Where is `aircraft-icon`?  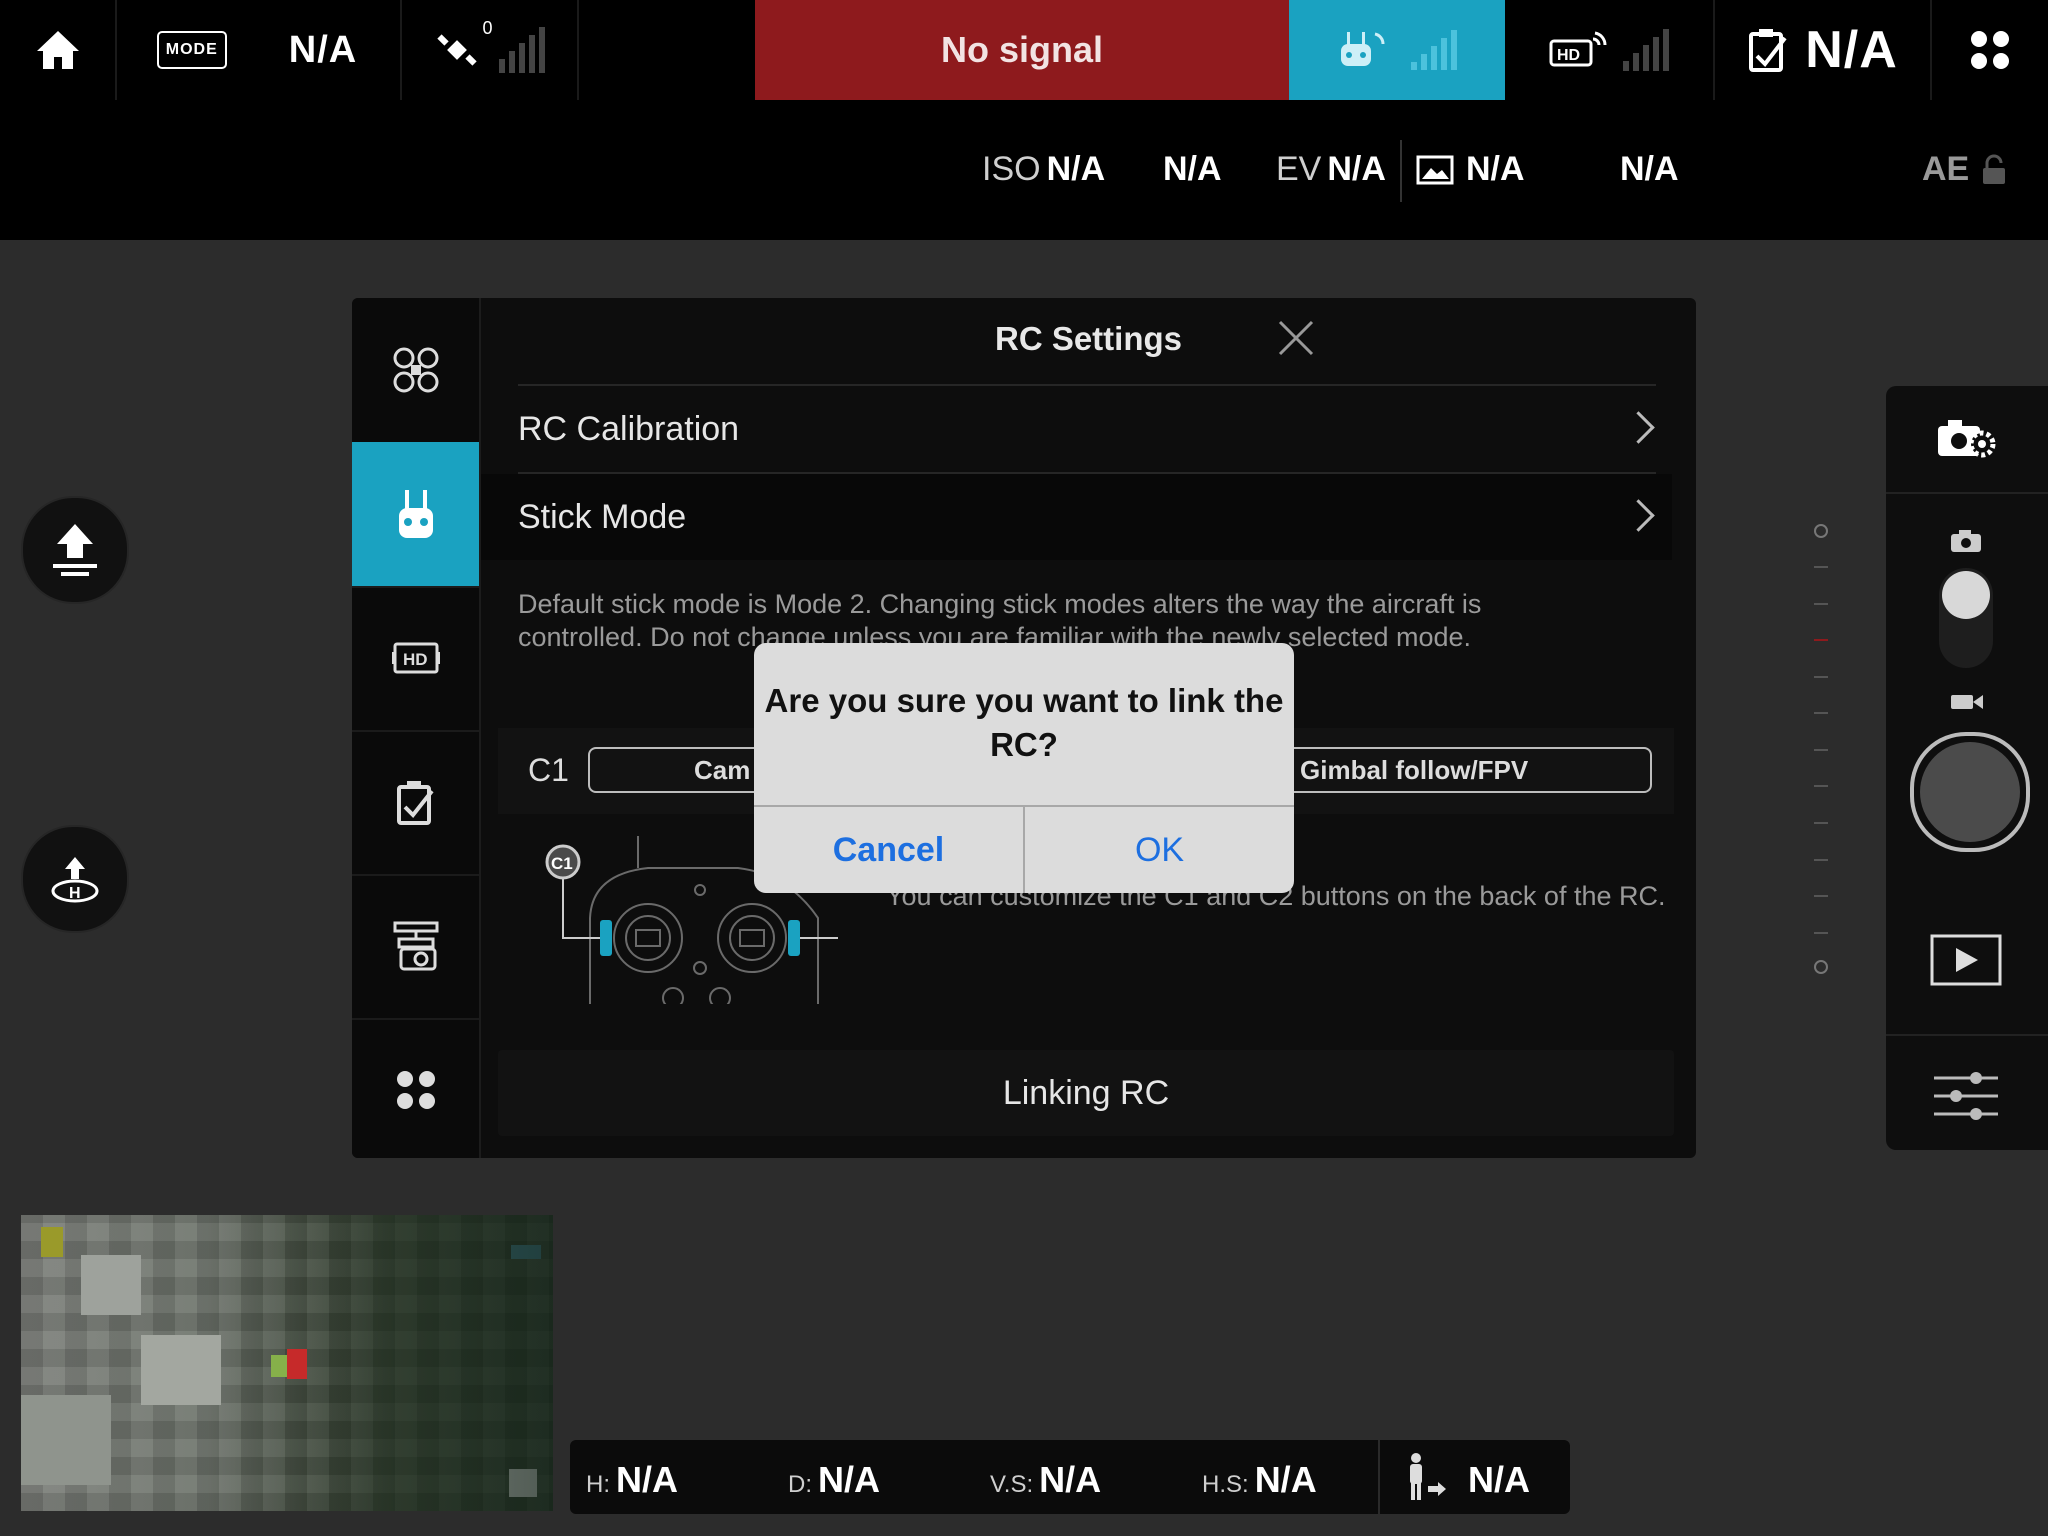 aircraft-icon is located at coordinates (415, 370).